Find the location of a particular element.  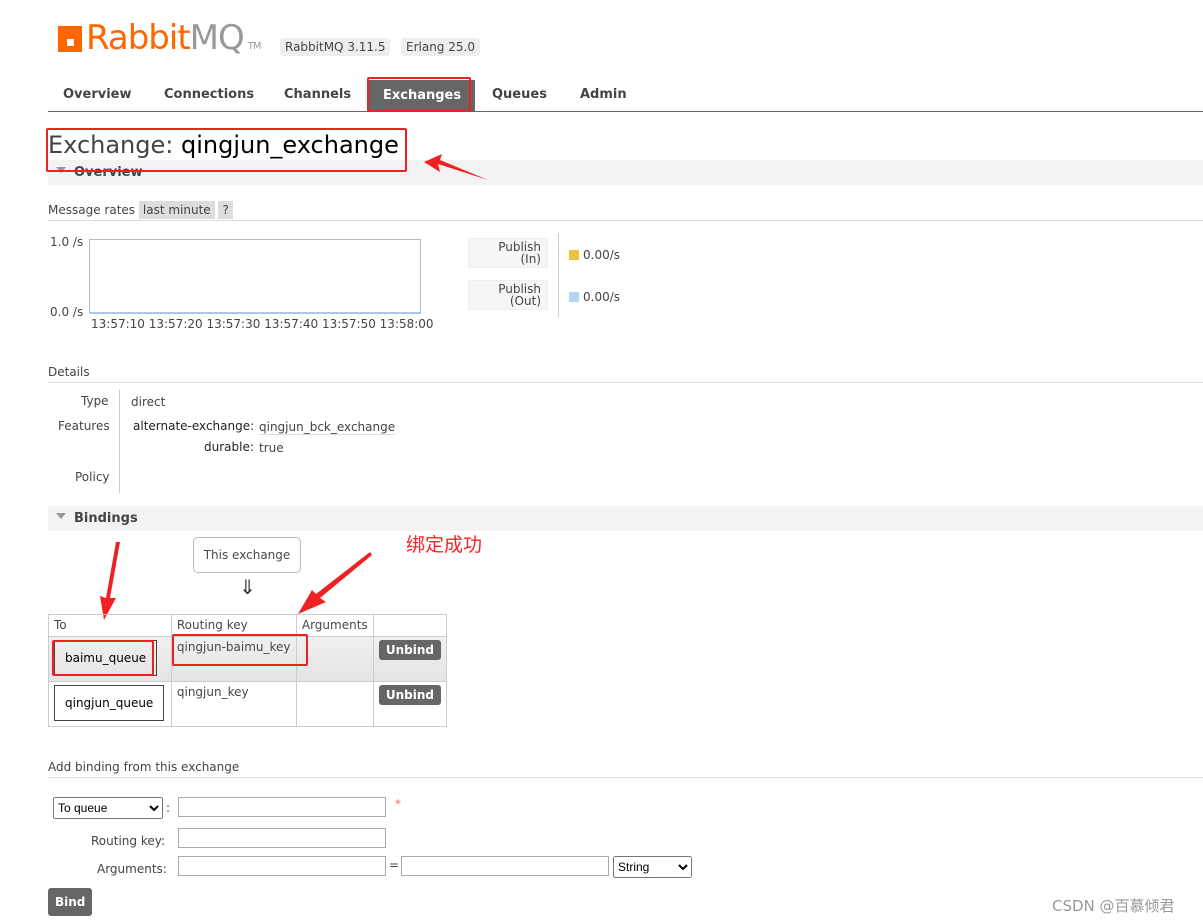

legend-value-in: 0.00/s is located at coordinates (594, 255).